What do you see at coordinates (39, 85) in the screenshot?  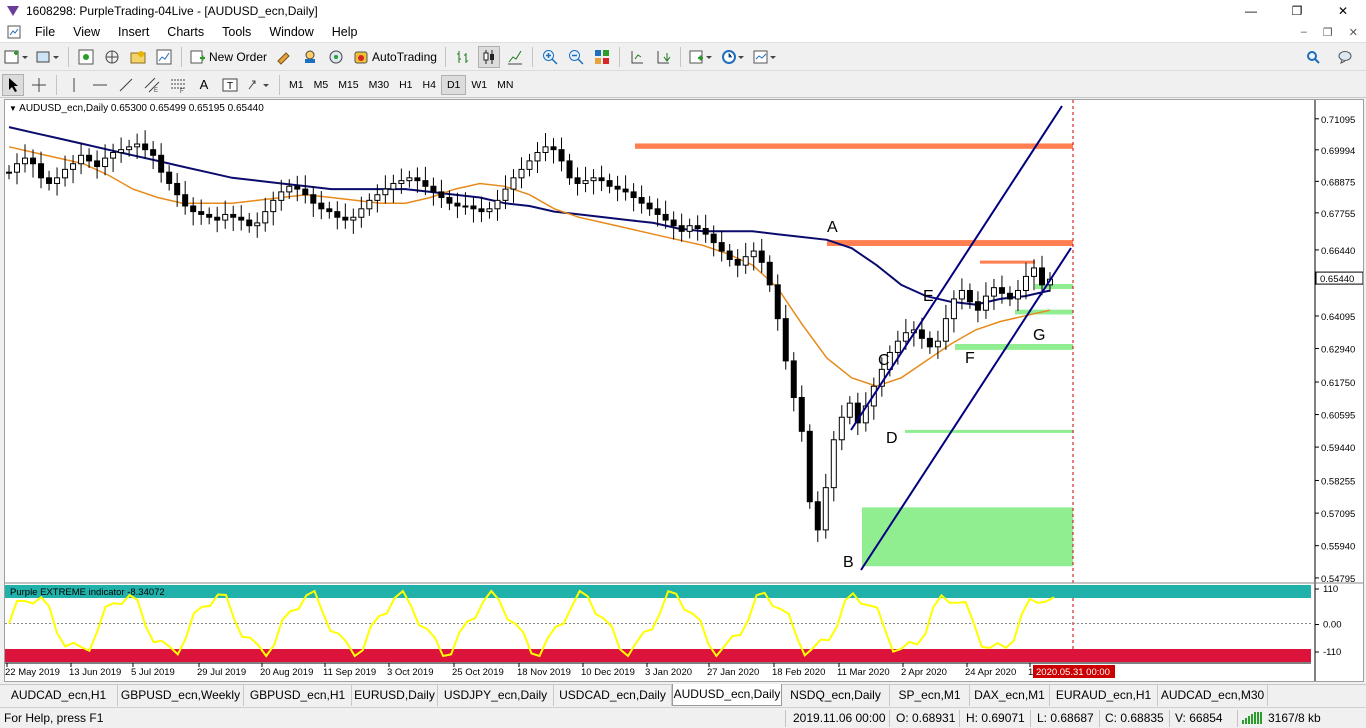 I see `crosshair-icon` at bounding box center [39, 85].